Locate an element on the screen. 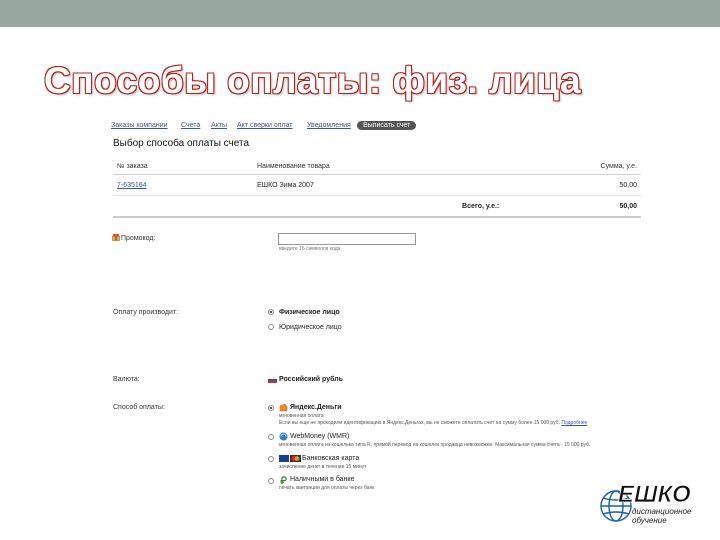 The height and width of the screenshot is (540, 720). method-webmoney-radio is located at coordinates (271, 437).